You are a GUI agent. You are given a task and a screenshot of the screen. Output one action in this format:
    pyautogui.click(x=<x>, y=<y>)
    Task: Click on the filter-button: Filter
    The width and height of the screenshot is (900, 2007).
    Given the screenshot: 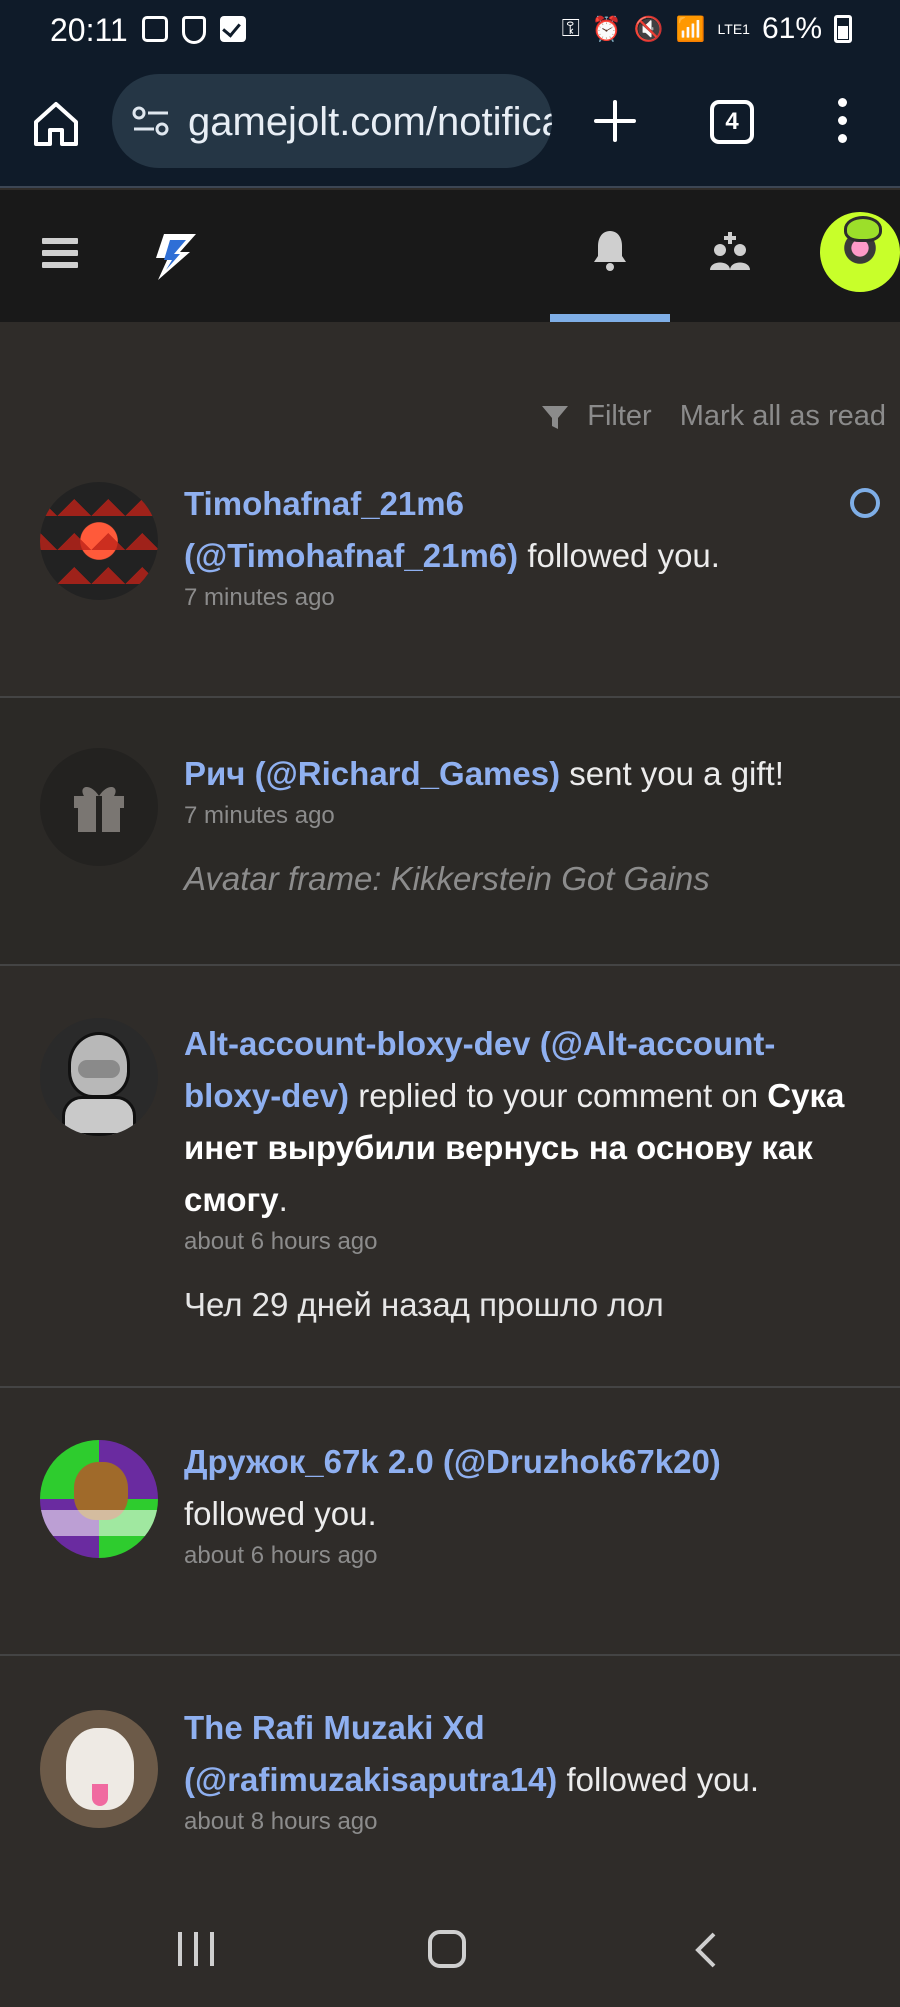 What is the action you would take?
    pyautogui.click(x=619, y=416)
    